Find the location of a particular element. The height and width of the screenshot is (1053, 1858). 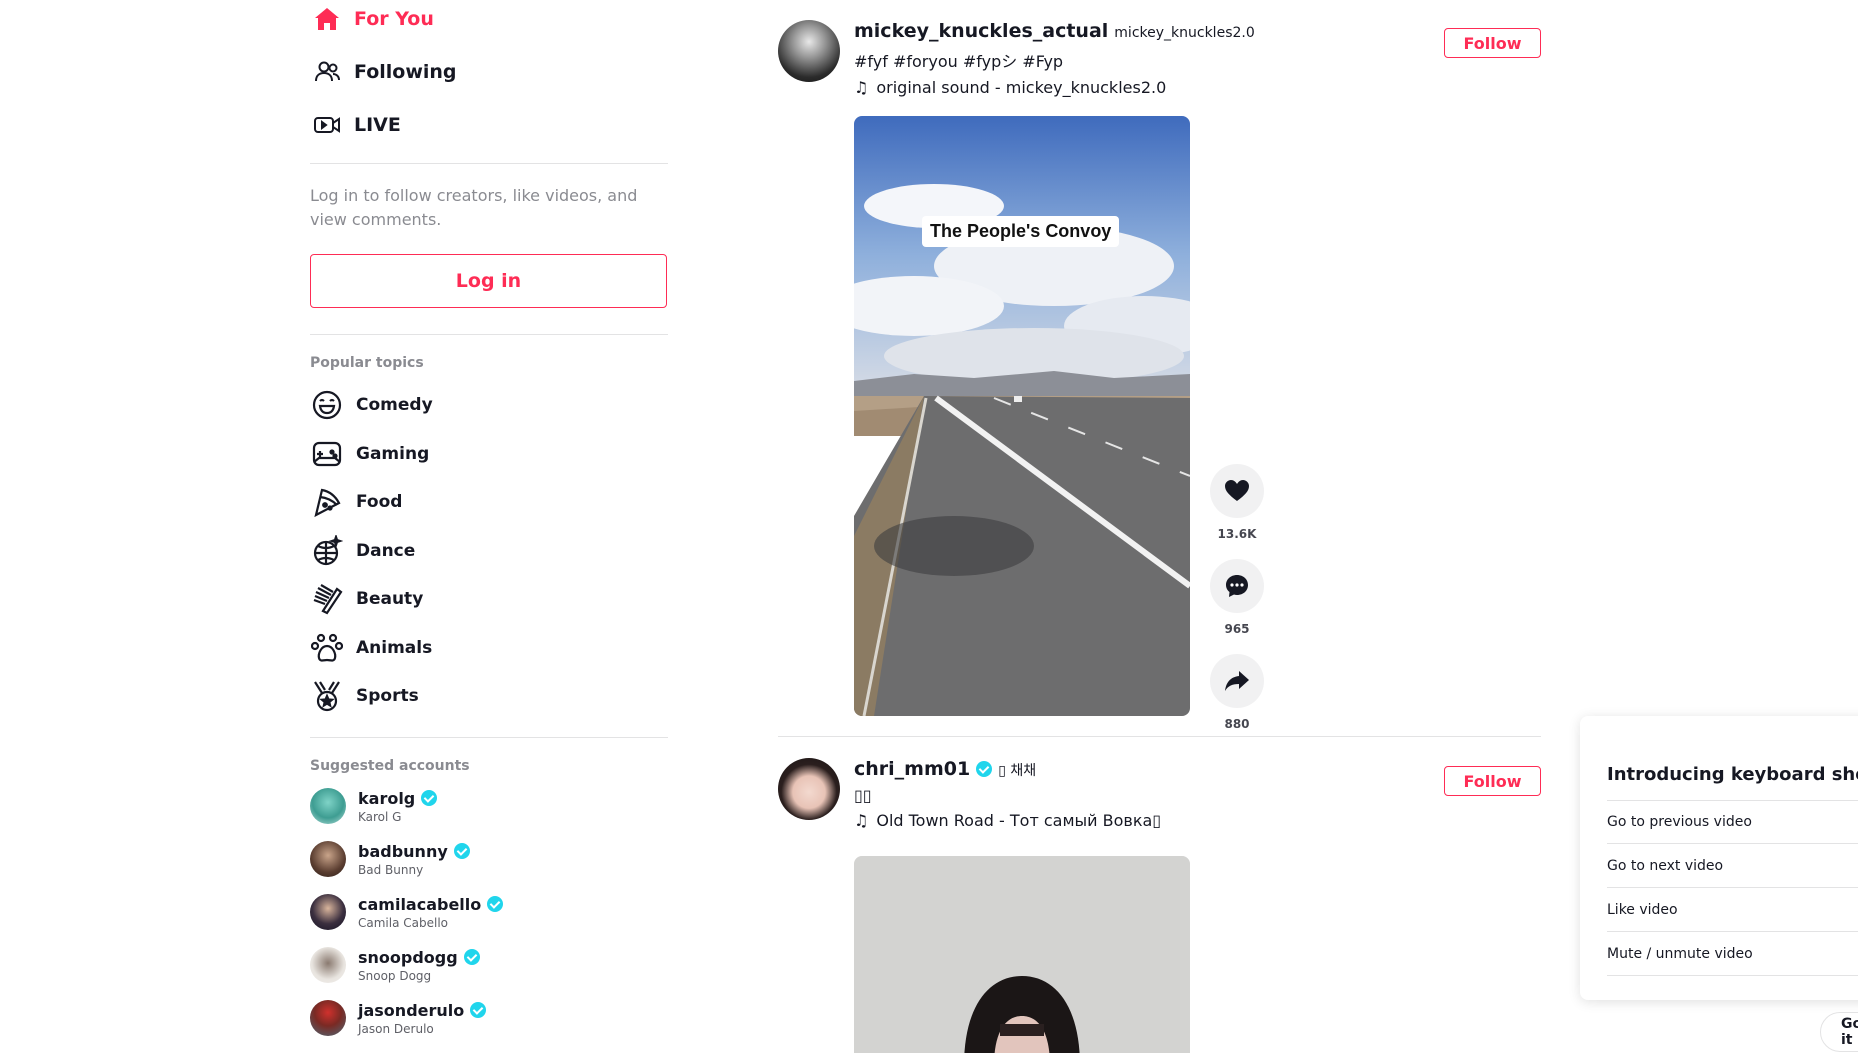

comment-count: 965 is located at coordinates (1237, 629).